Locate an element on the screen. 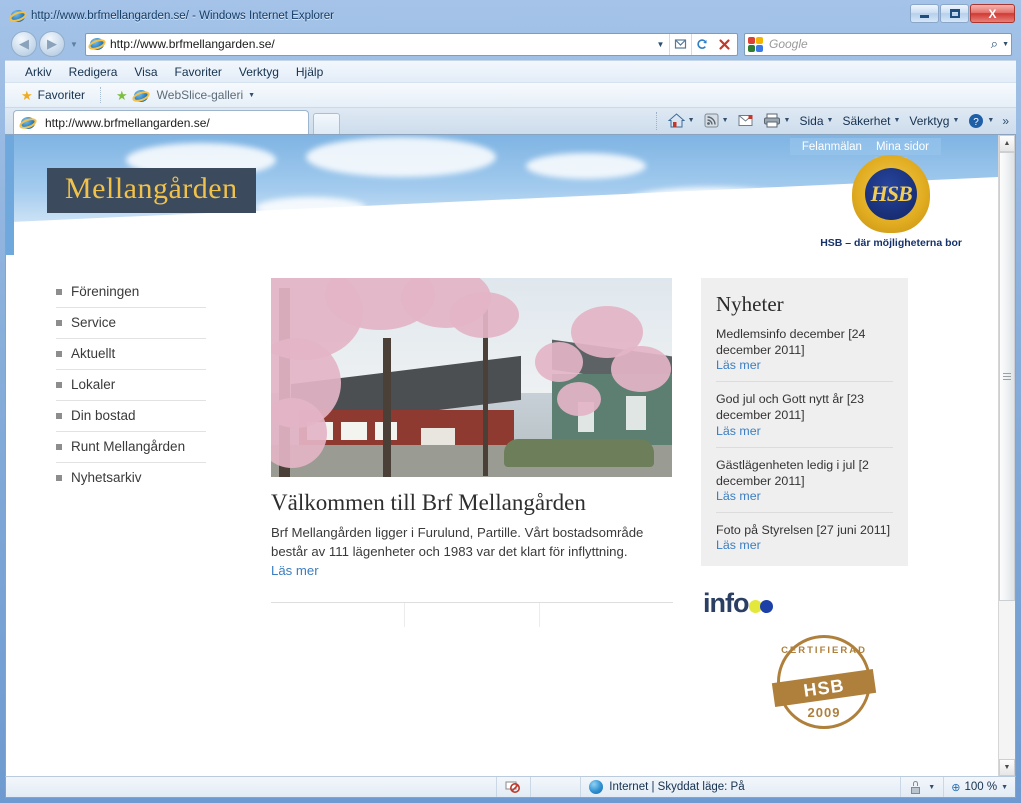 Image resolution: width=1021 pixels, height=803 pixels. scrollbar-track is located at coordinates (1007, 455).